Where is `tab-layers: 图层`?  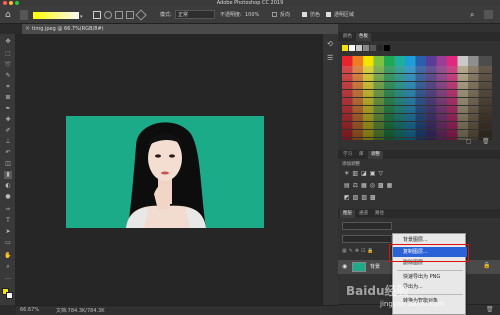 tab-layers: 图层 is located at coordinates (347, 214).